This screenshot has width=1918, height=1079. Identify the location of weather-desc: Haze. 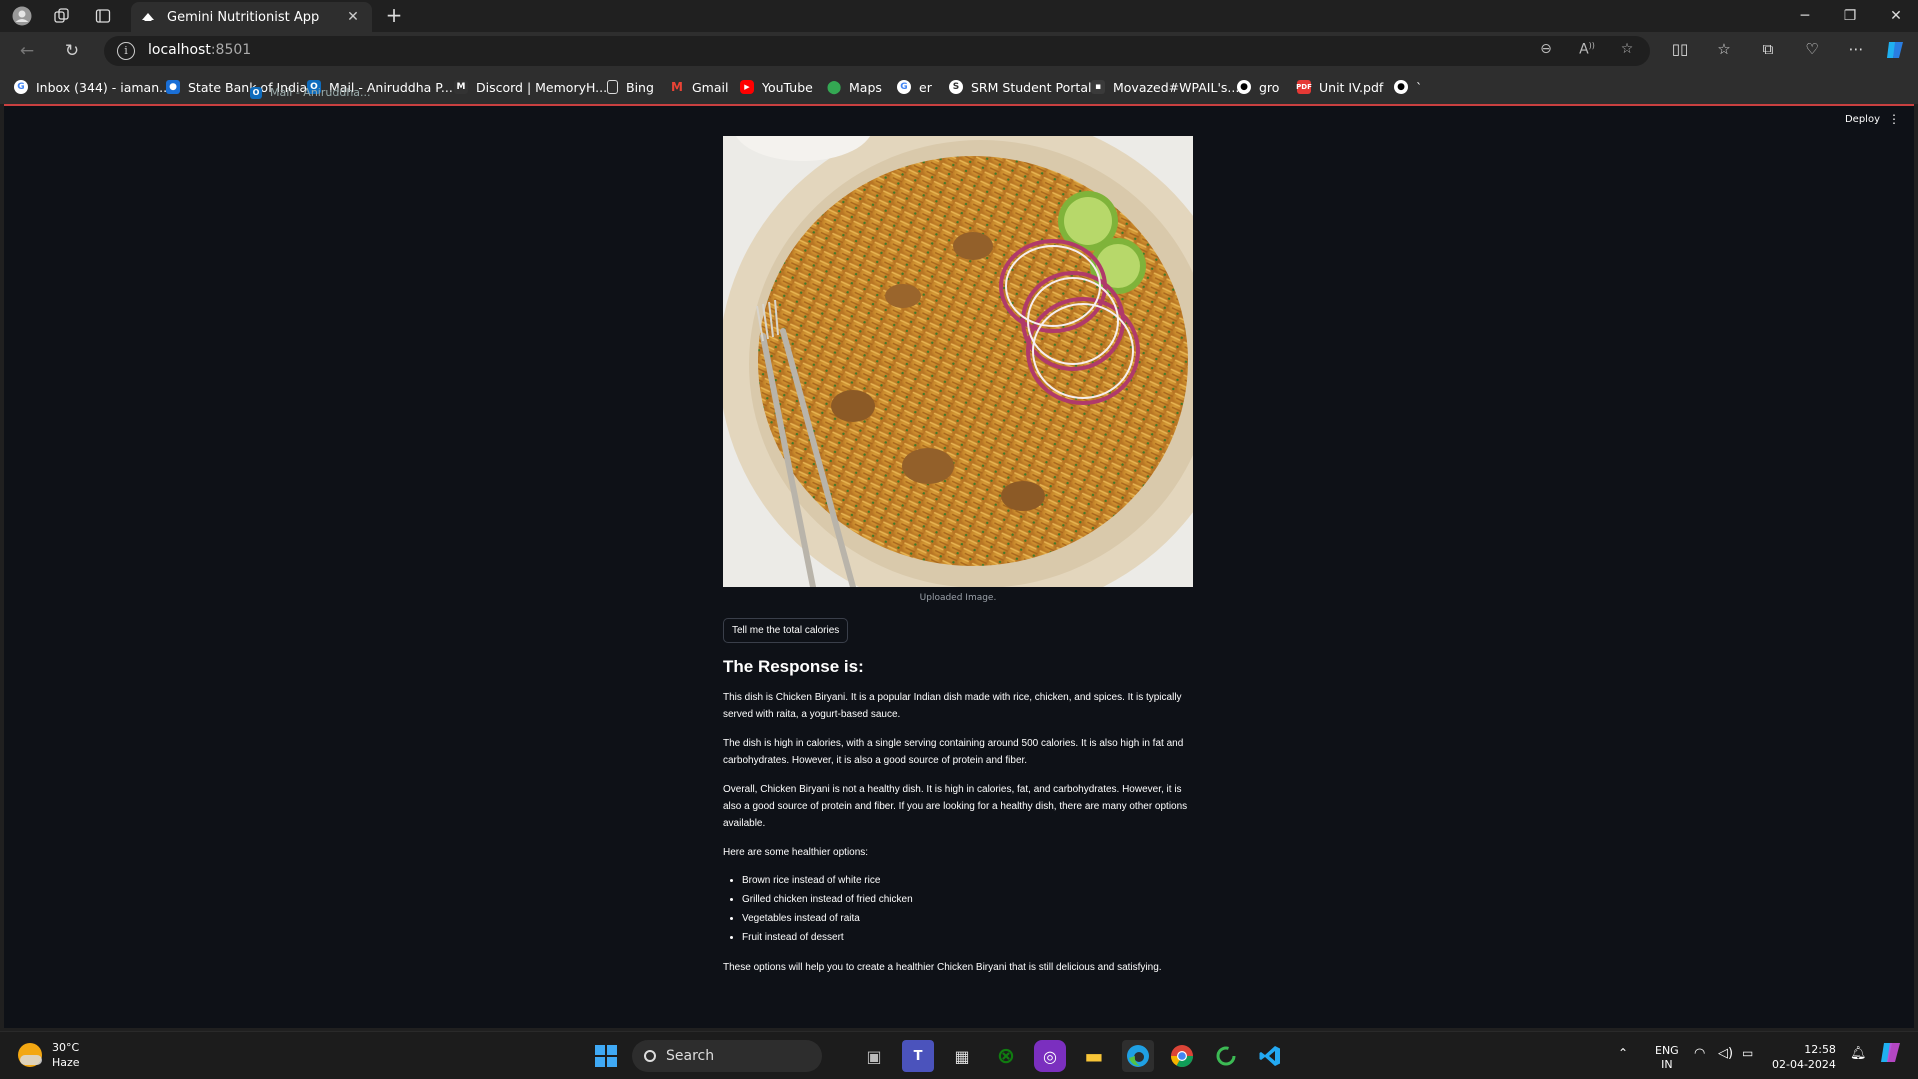
(66, 1062).